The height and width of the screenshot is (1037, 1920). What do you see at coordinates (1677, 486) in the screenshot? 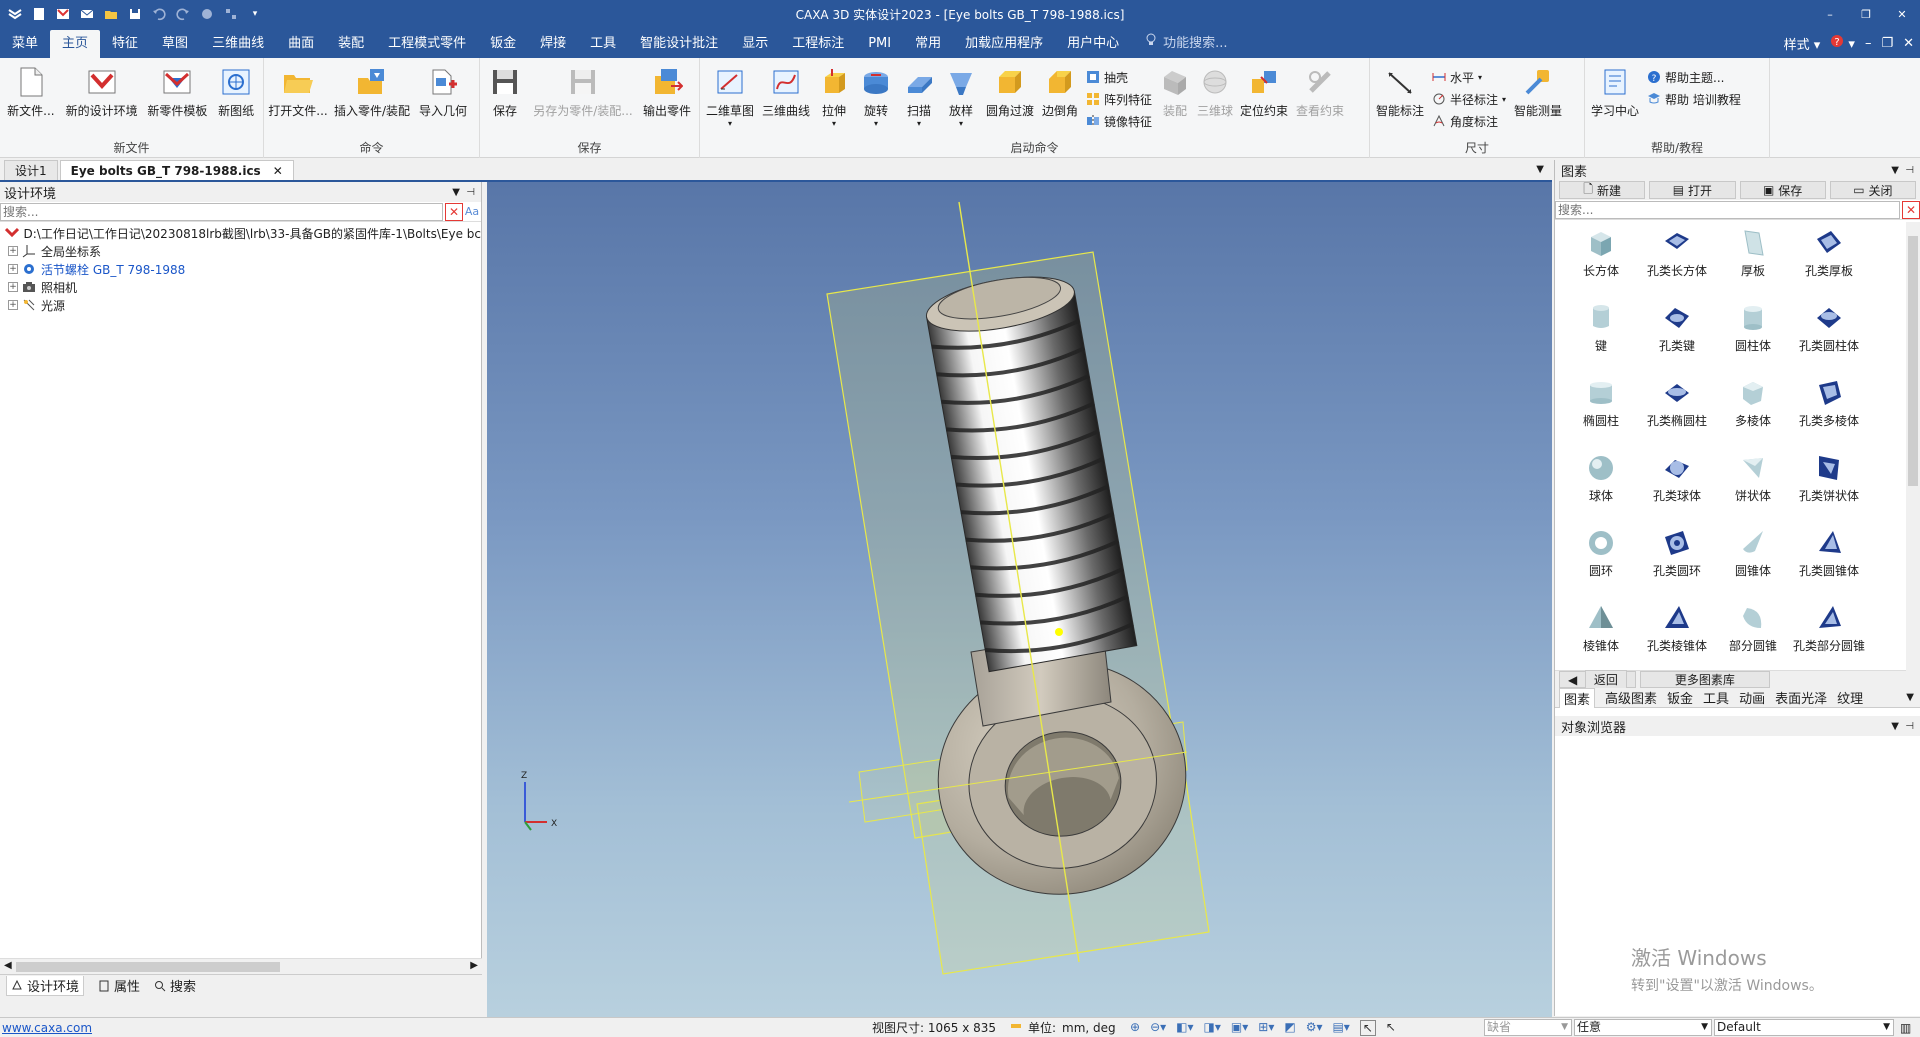
I see `element-hole-sphere: 孔类球体` at bounding box center [1677, 486].